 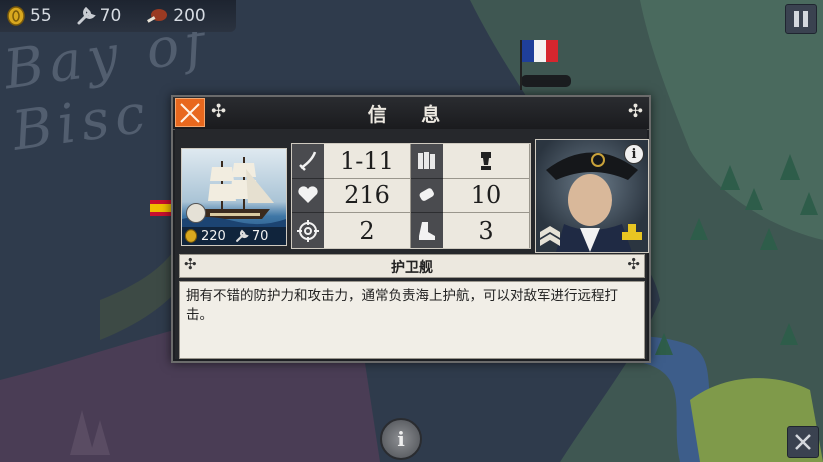 I want to click on supply-icon, so click(x=426, y=195).